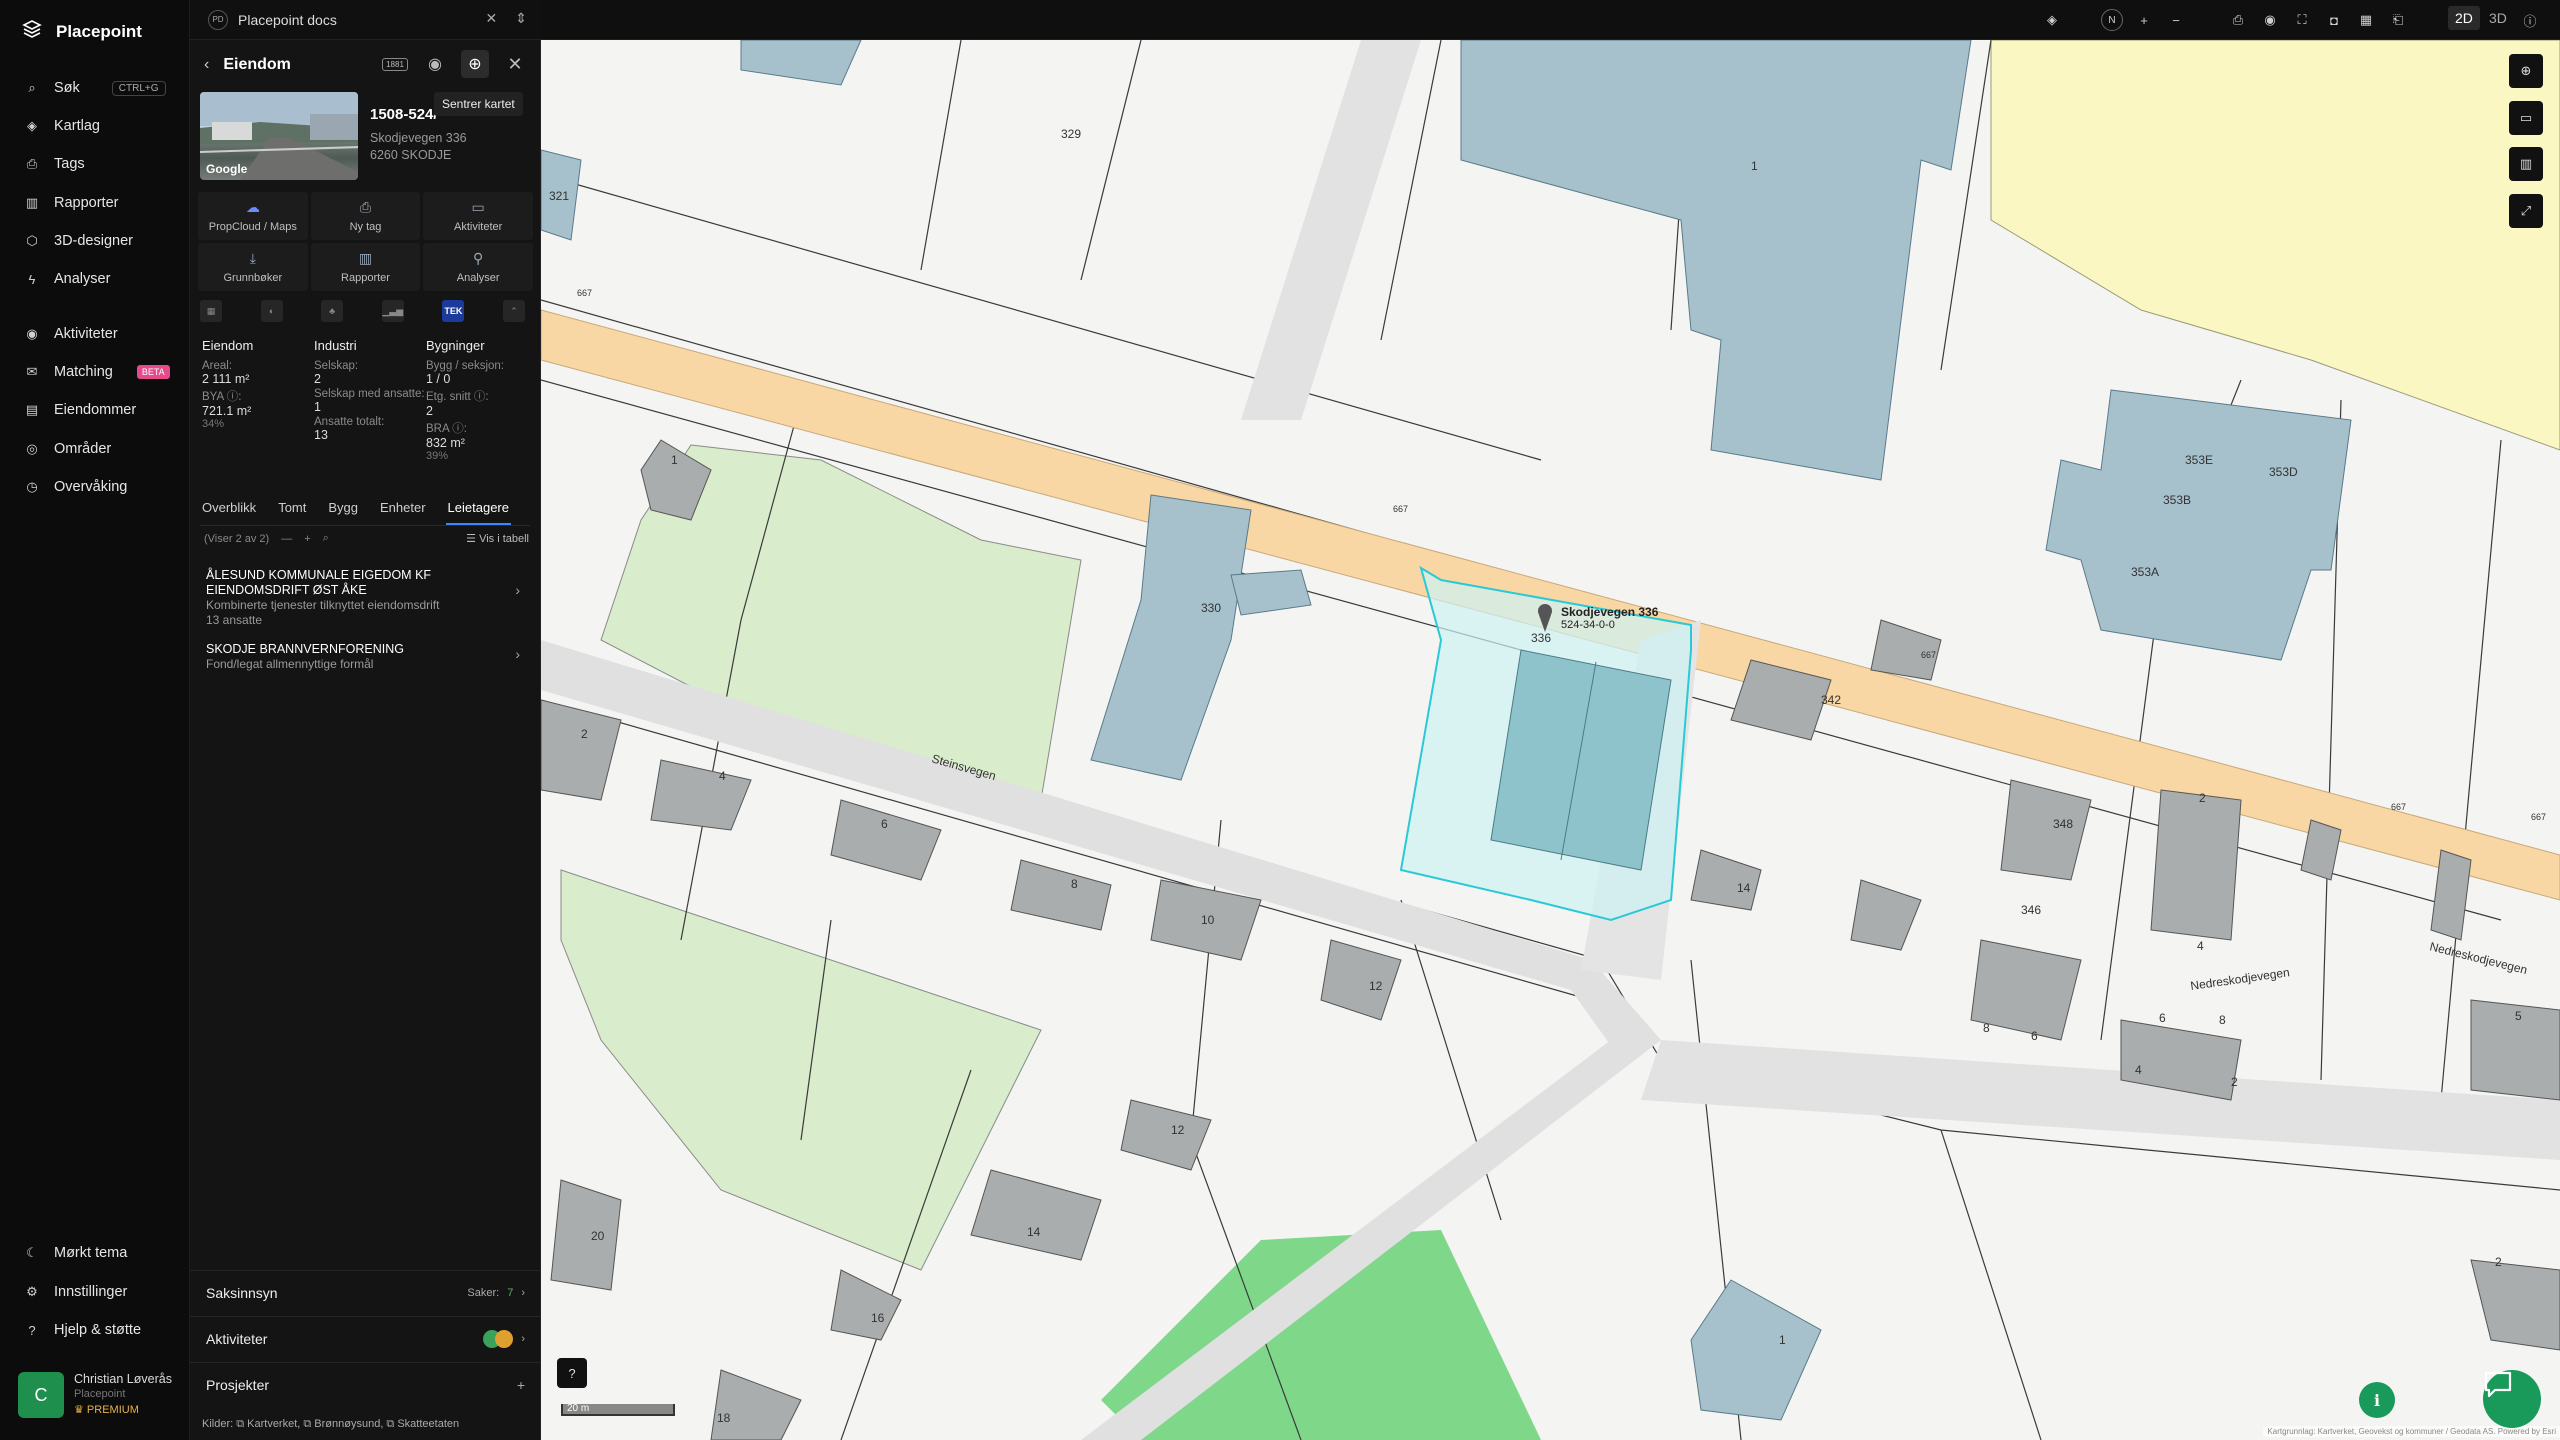  What do you see at coordinates (153, 372) in the screenshot?
I see `beta-badge: BETA` at bounding box center [153, 372].